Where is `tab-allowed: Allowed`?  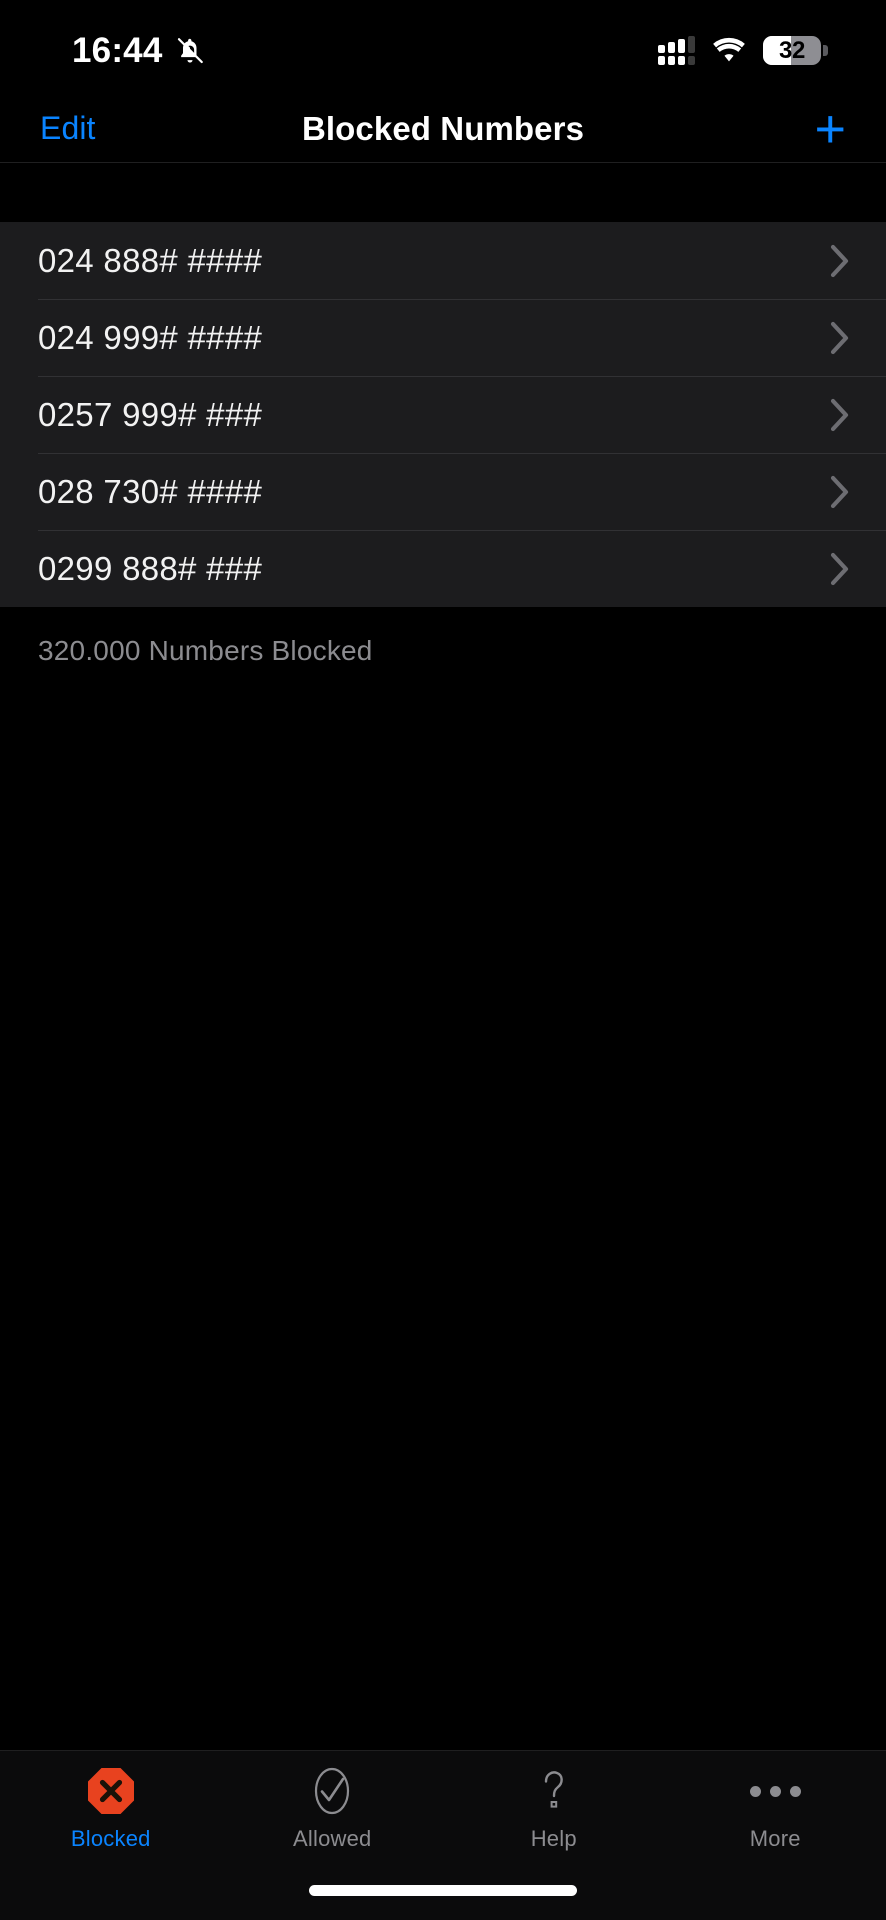
tab-allowed: Allowed is located at coordinates (333, 1808).